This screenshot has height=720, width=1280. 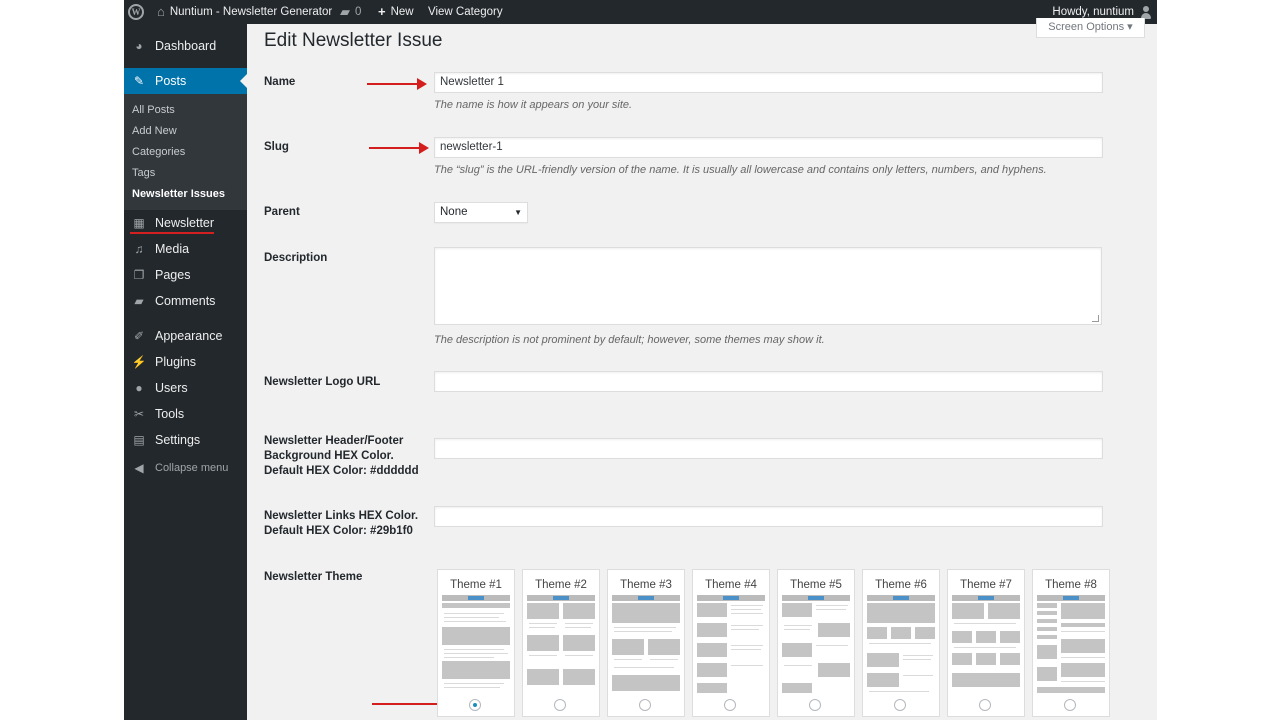 What do you see at coordinates (280, 82) in the screenshot?
I see `name-label: Name` at bounding box center [280, 82].